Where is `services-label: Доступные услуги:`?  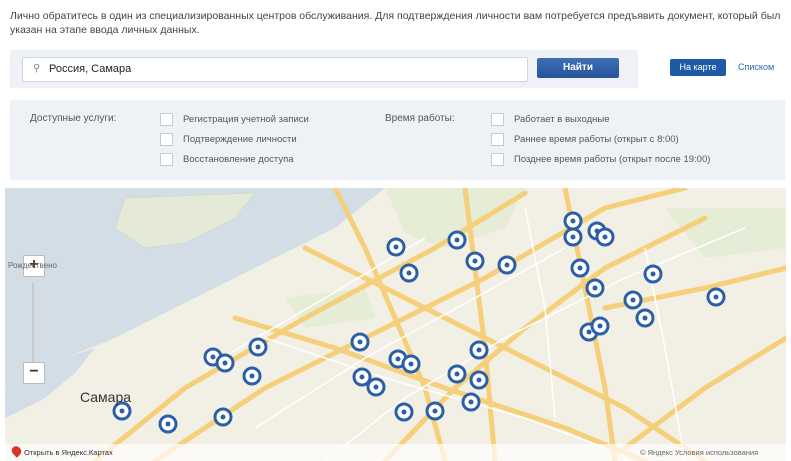 services-label: Доступные услуги: is located at coordinates (73, 118).